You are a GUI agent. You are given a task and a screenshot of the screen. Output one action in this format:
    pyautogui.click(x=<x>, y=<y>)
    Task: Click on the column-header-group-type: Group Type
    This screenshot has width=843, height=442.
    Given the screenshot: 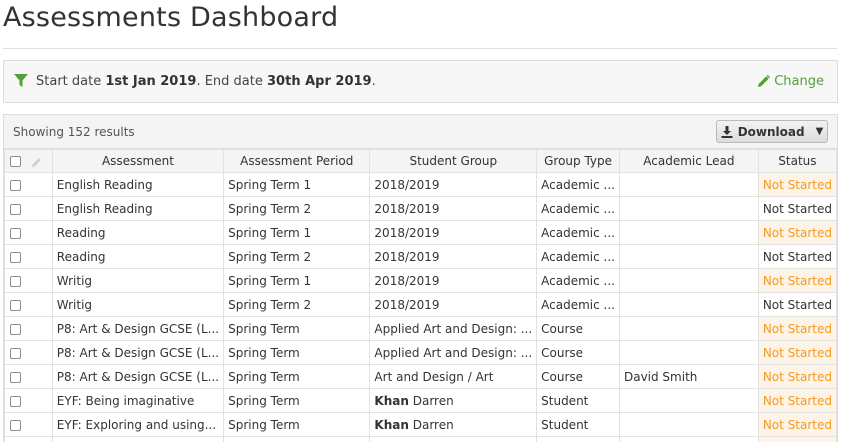 What is the action you would take?
    pyautogui.click(x=578, y=161)
    